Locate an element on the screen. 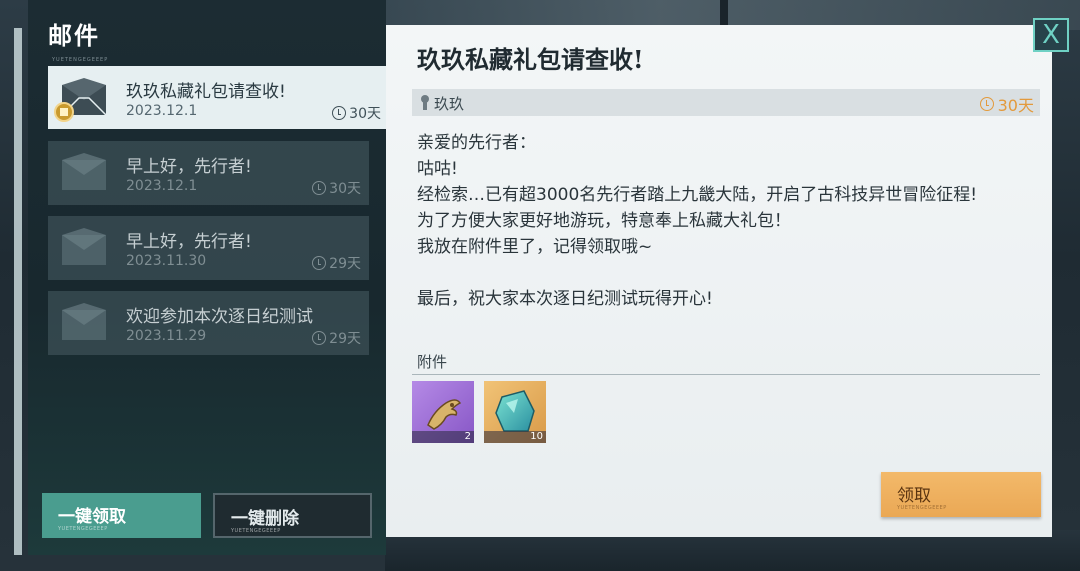 The width and height of the screenshot is (1080, 571). attachments-label: 附件 is located at coordinates (432, 362).